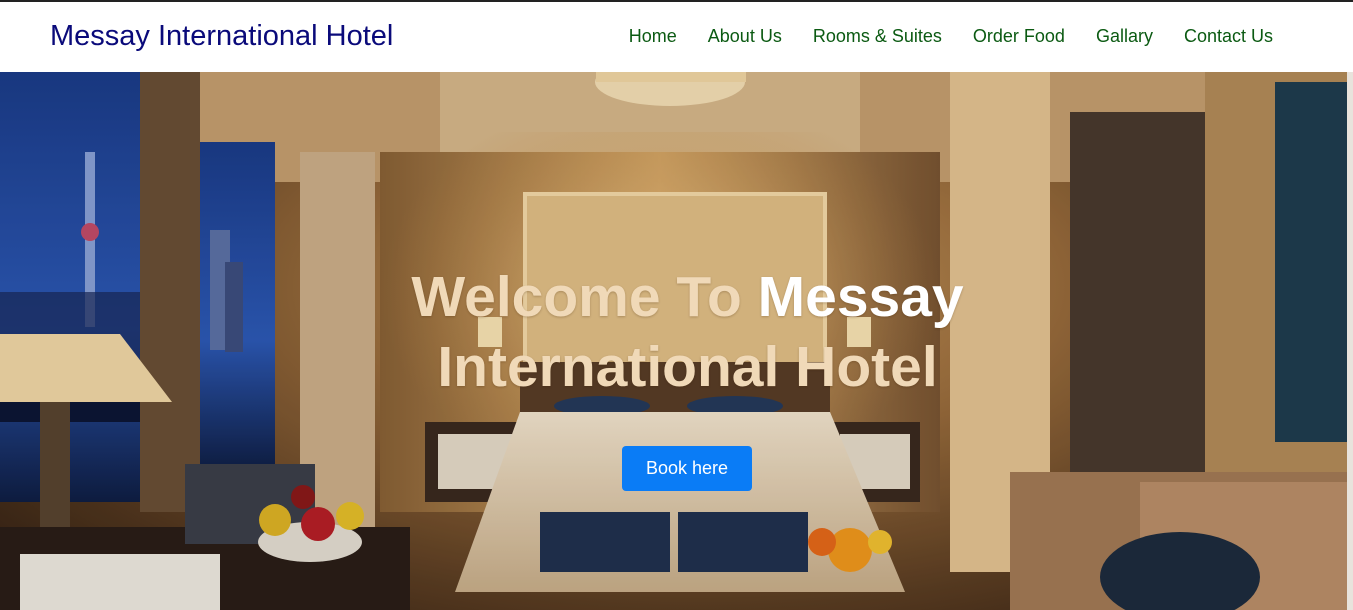  Describe the element at coordinates (576, 297) in the screenshot. I see `hero-title-part1: Welcome To` at that location.